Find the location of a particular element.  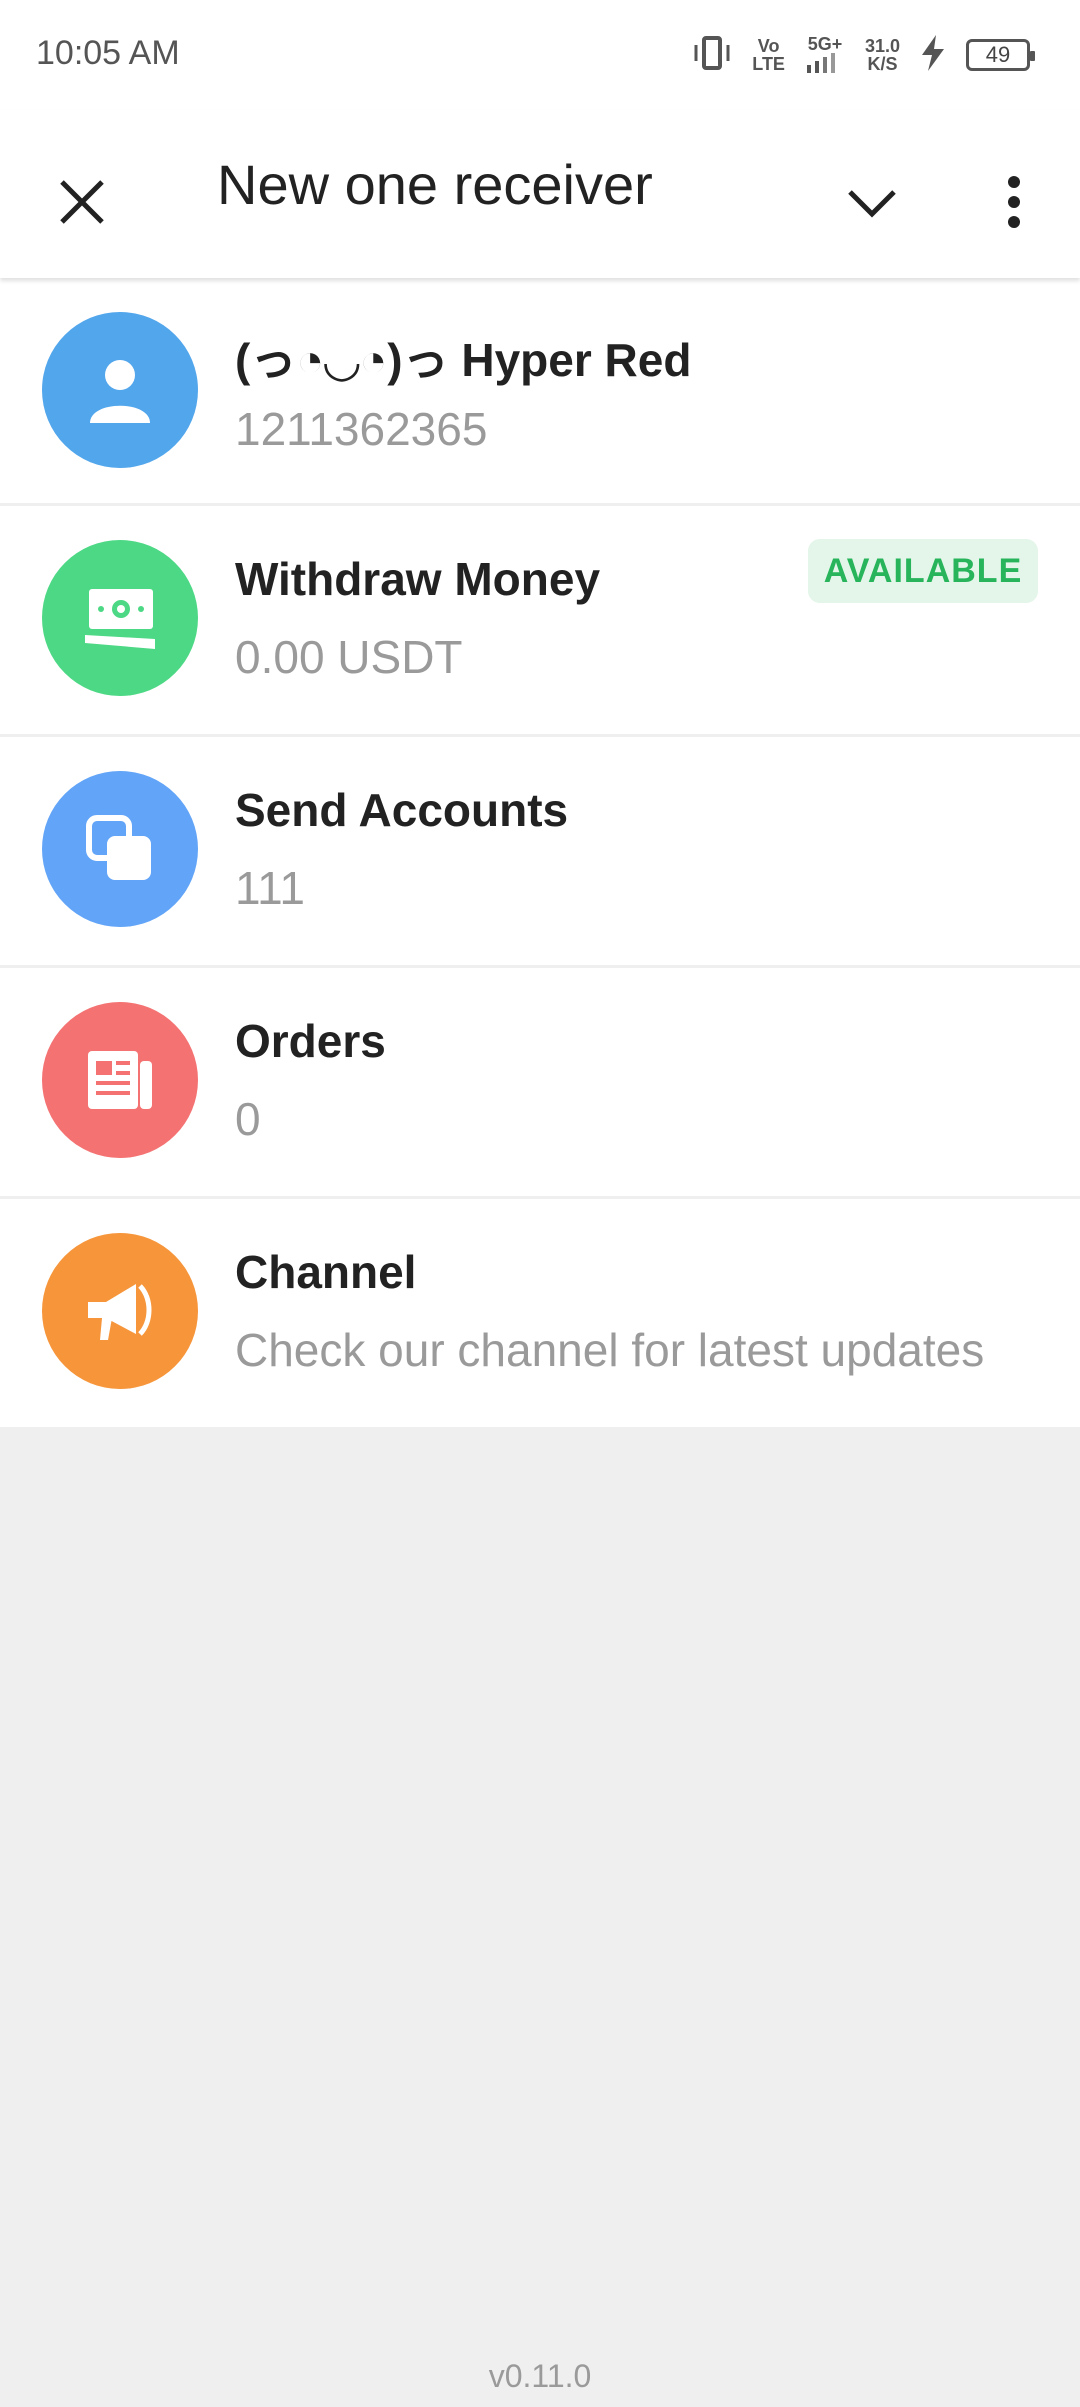

profile-name: (っ◔◡◔)っ Hyper Red is located at coordinates (463, 360).